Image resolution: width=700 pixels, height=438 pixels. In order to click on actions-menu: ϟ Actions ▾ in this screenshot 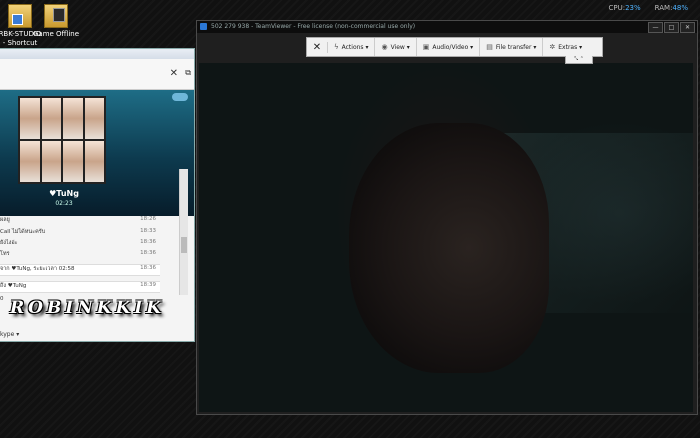, I will do `click(352, 47)`.